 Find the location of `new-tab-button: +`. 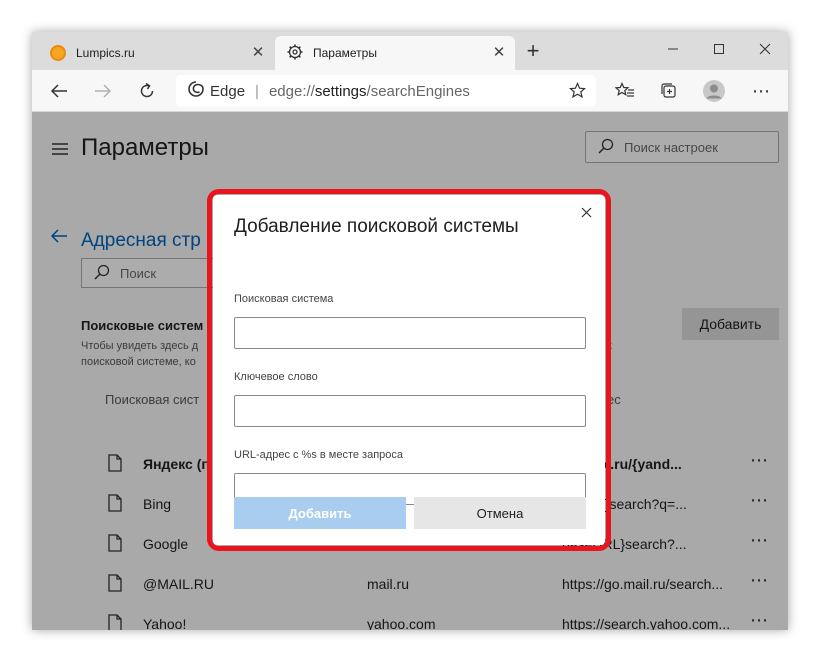

new-tab-button: + is located at coordinates (533, 51).